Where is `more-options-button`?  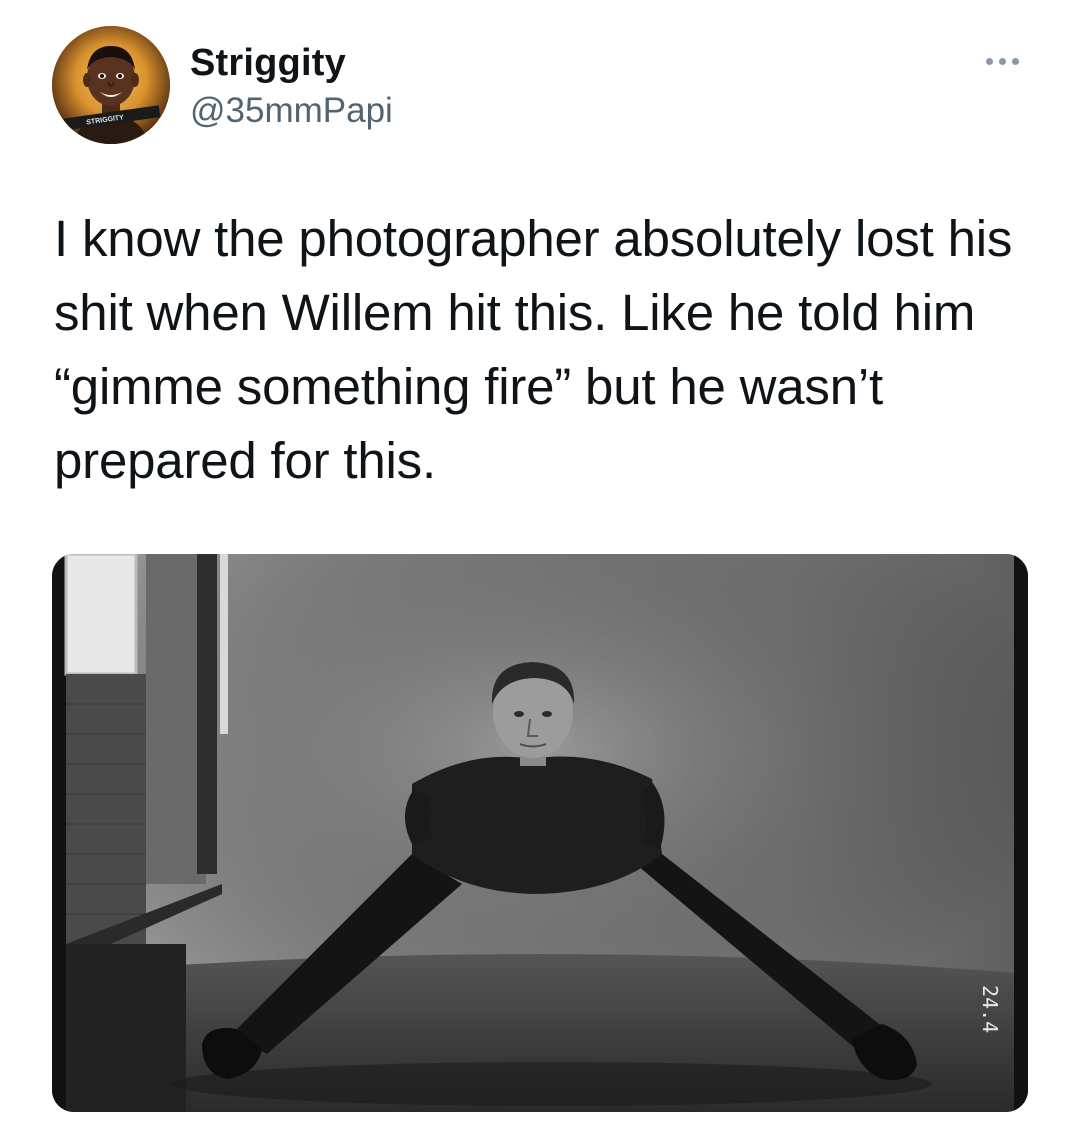
more-options-button is located at coordinates (1002, 61).